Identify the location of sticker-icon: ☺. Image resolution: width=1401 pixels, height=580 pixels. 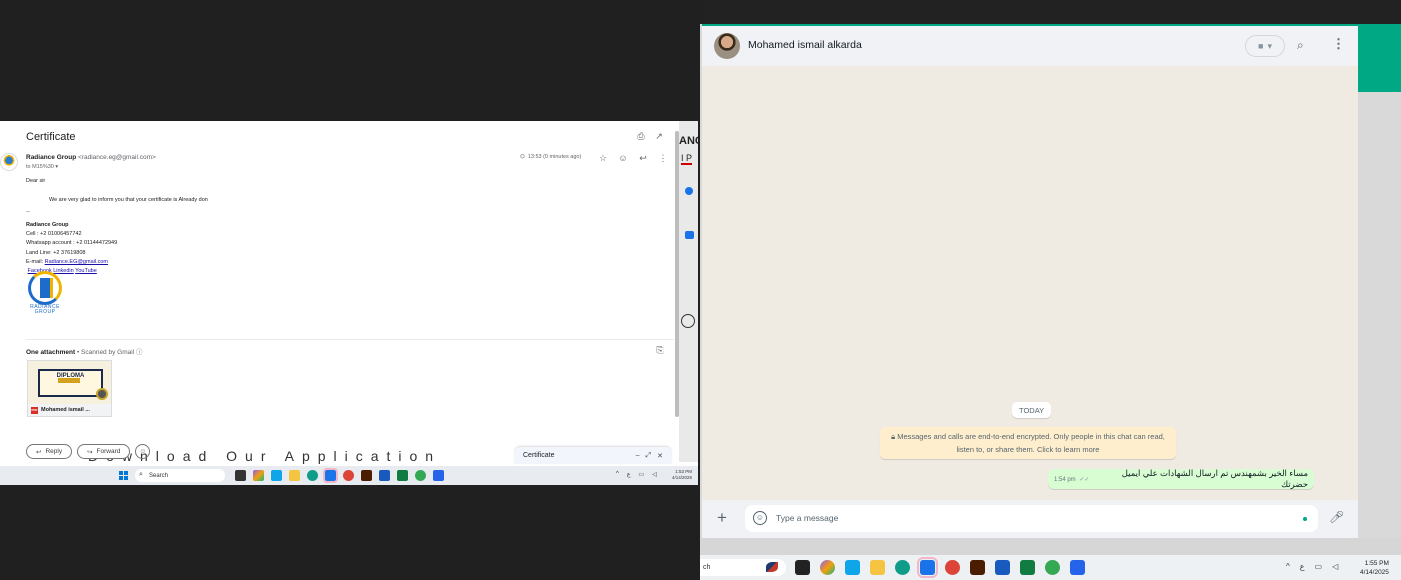
(760, 518).